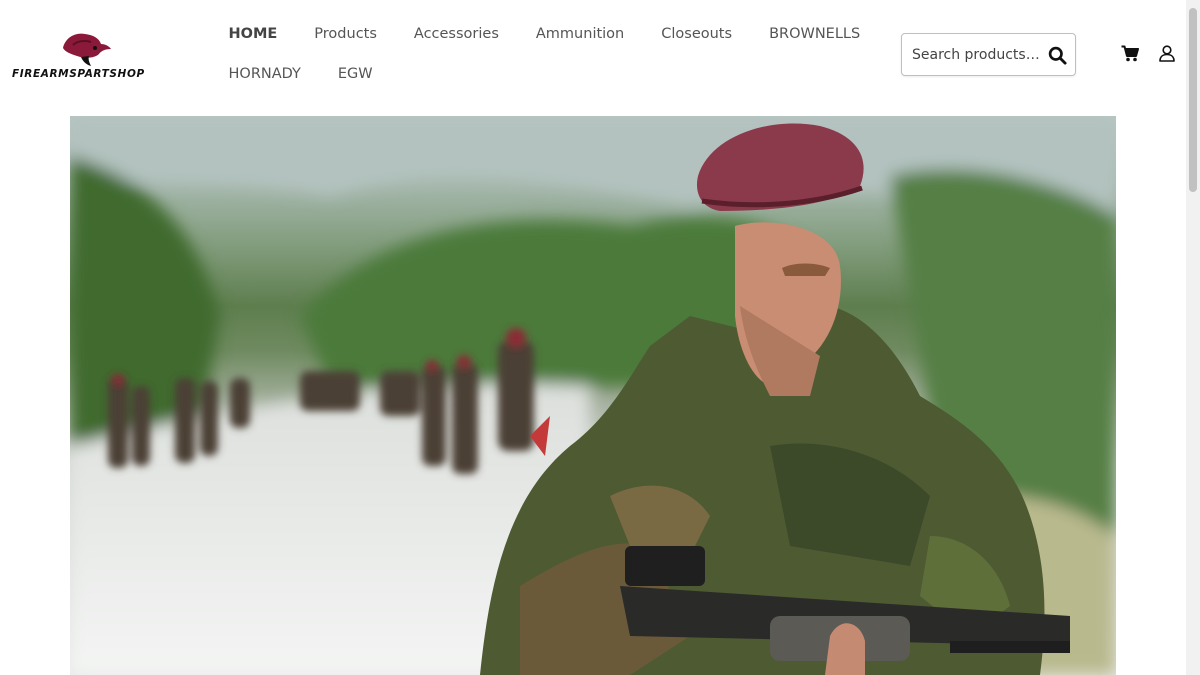 This screenshot has width=1200, height=675. What do you see at coordinates (78, 74) in the screenshot?
I see `logo-text: FIREARMSPARTSHOP` at bounding box center [78, 74].